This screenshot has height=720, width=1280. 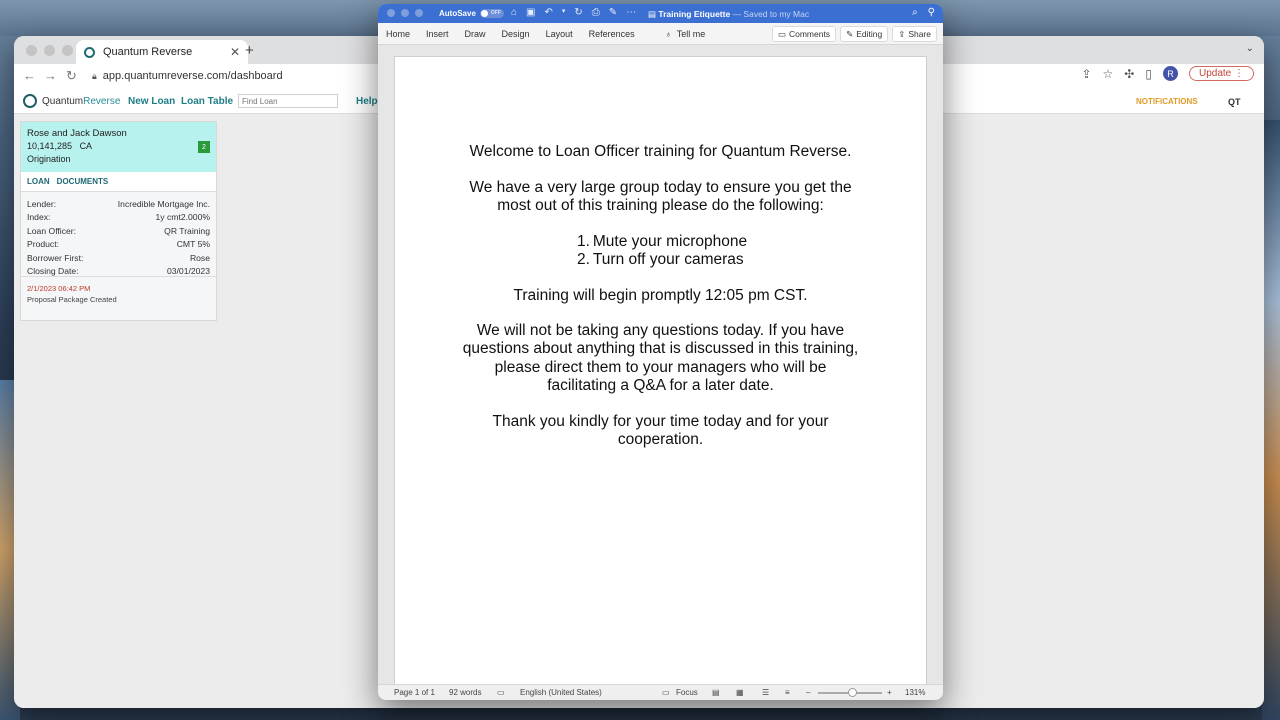 What do you see at coordinates (728, 14) in the screenshot?
I see `document-title: ▤ Training Etiquette — Saved to my Mac` at bounding box center [728, 14].